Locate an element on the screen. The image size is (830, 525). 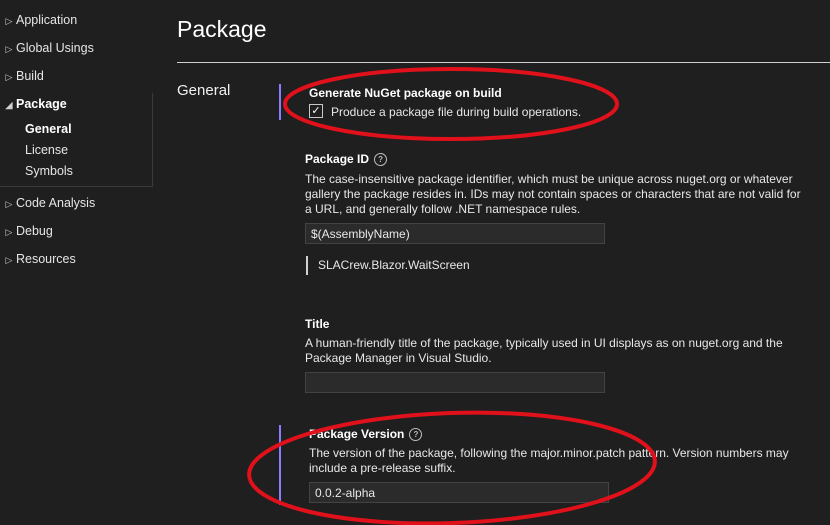
sidebar-item-application: ▷ Application is located at coordinates (39, 20).